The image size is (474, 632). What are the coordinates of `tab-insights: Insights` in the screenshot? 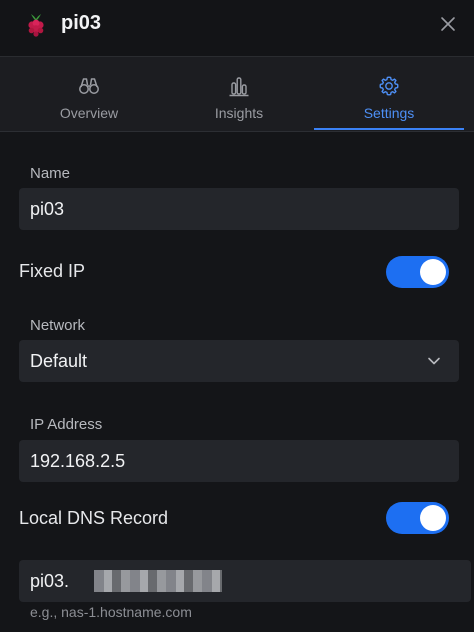 It's located at (239, 94).